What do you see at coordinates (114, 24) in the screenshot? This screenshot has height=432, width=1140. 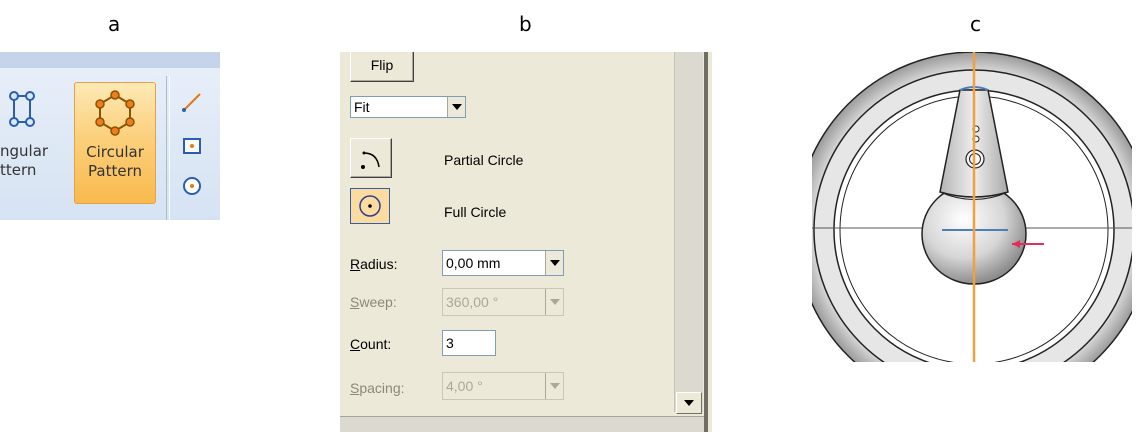 I see `panel-label-a: a` at bounding box center [114, 24].